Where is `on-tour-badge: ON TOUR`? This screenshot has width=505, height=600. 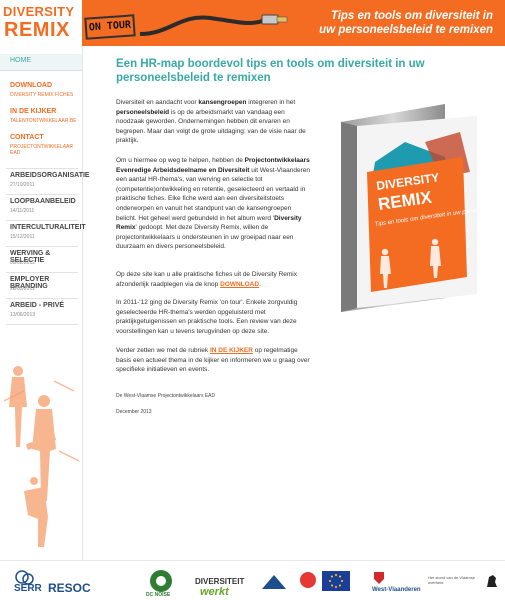
on-tour-badge: ON TOUR is located at coordinates (110, 27).